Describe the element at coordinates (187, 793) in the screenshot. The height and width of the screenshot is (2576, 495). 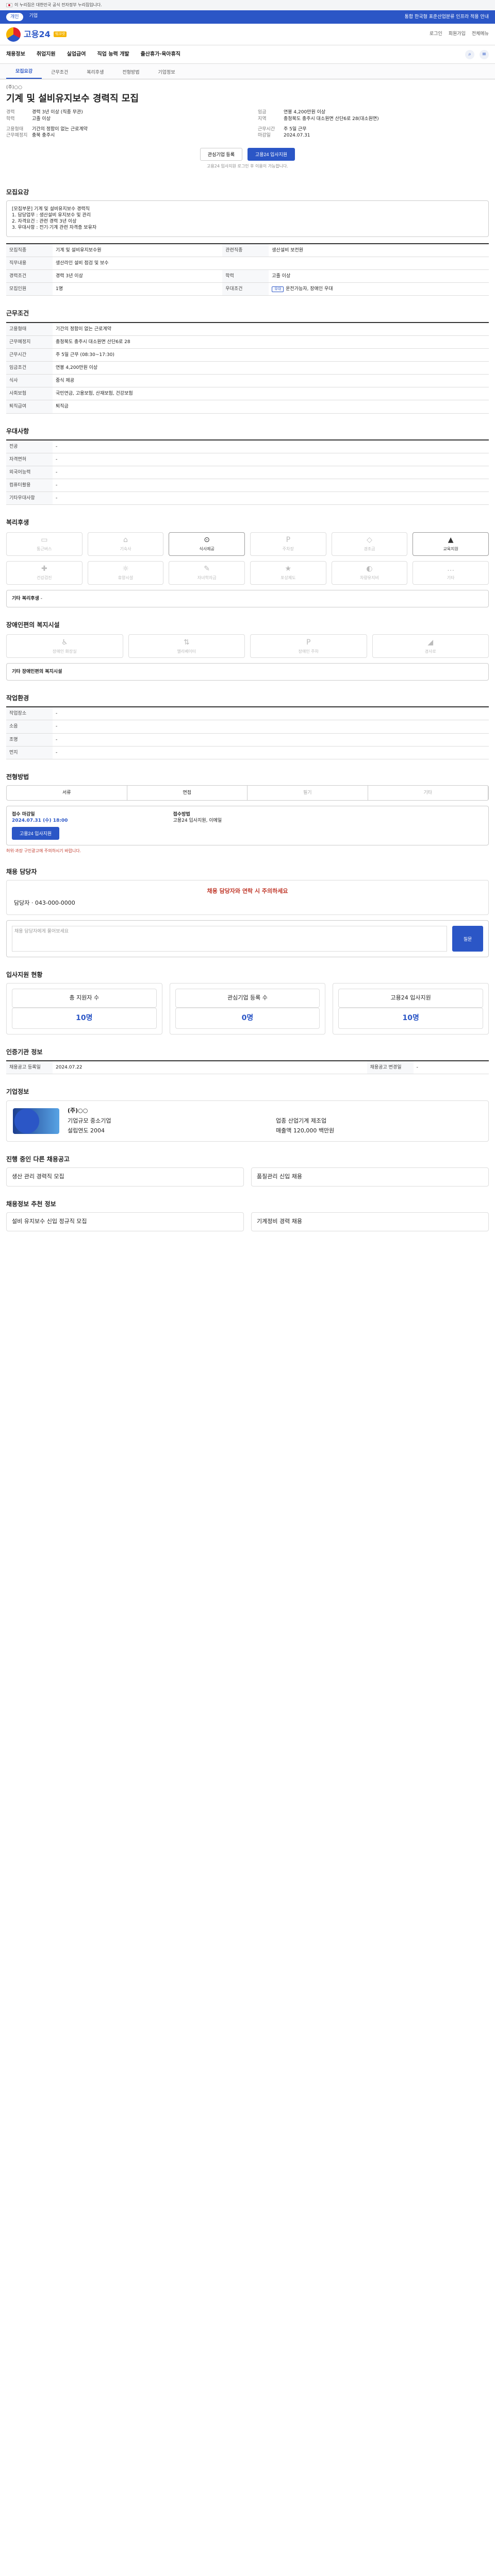
I see `process-step: 면접` at that location.